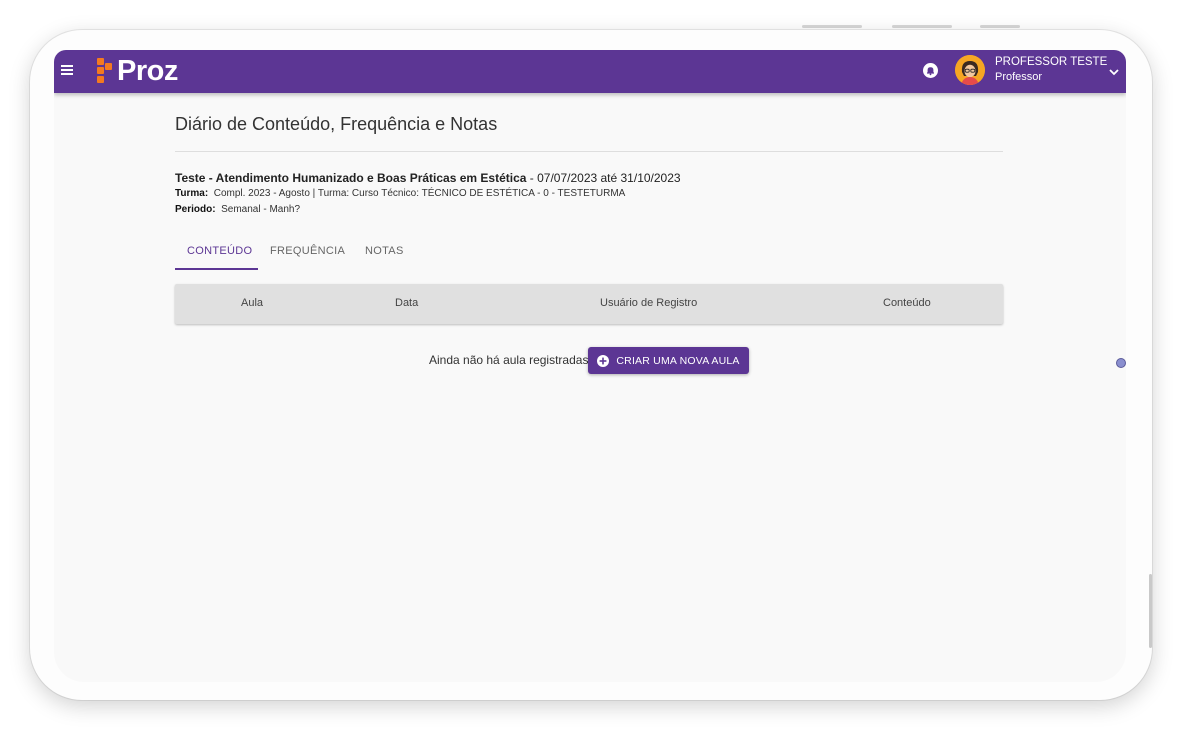 This screenshot has width=1184, height=736. I want to click on logo-text: Proz, so click(147, 70).